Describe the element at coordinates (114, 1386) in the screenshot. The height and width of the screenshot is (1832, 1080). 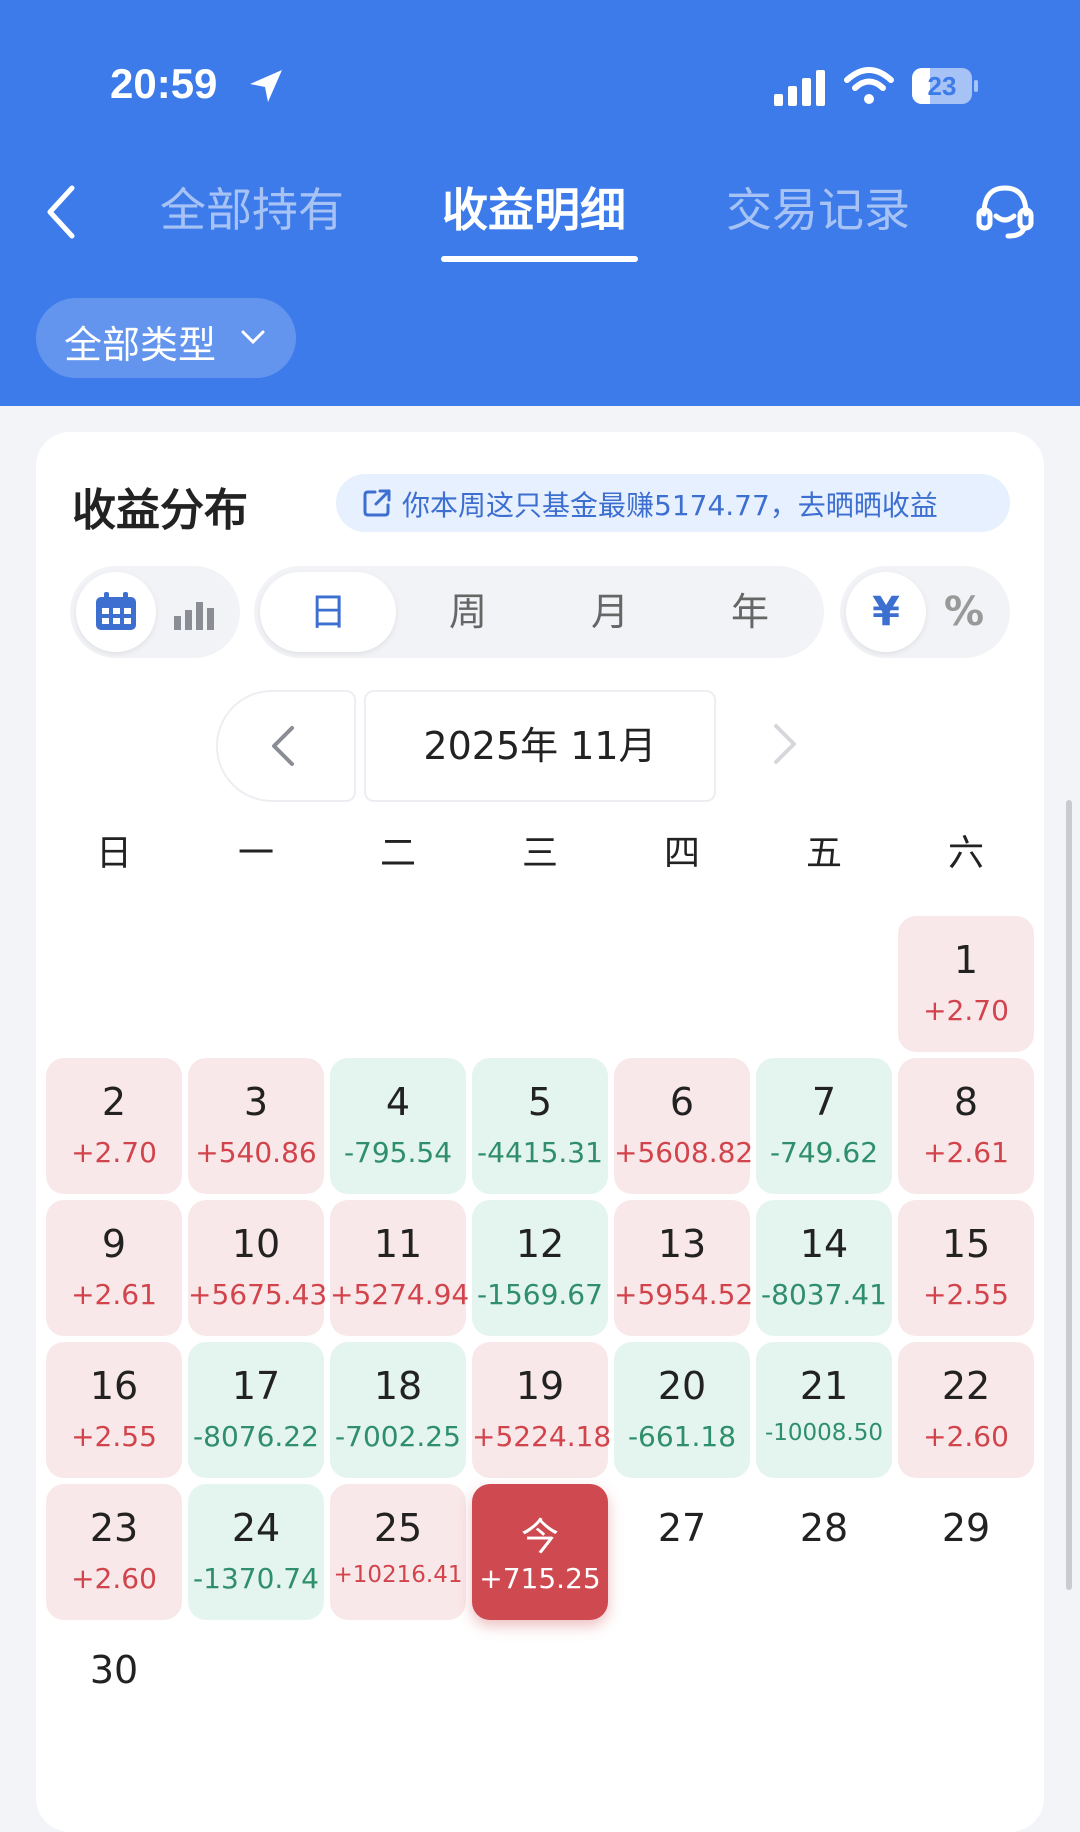
I see `day-number: 16` at that location.